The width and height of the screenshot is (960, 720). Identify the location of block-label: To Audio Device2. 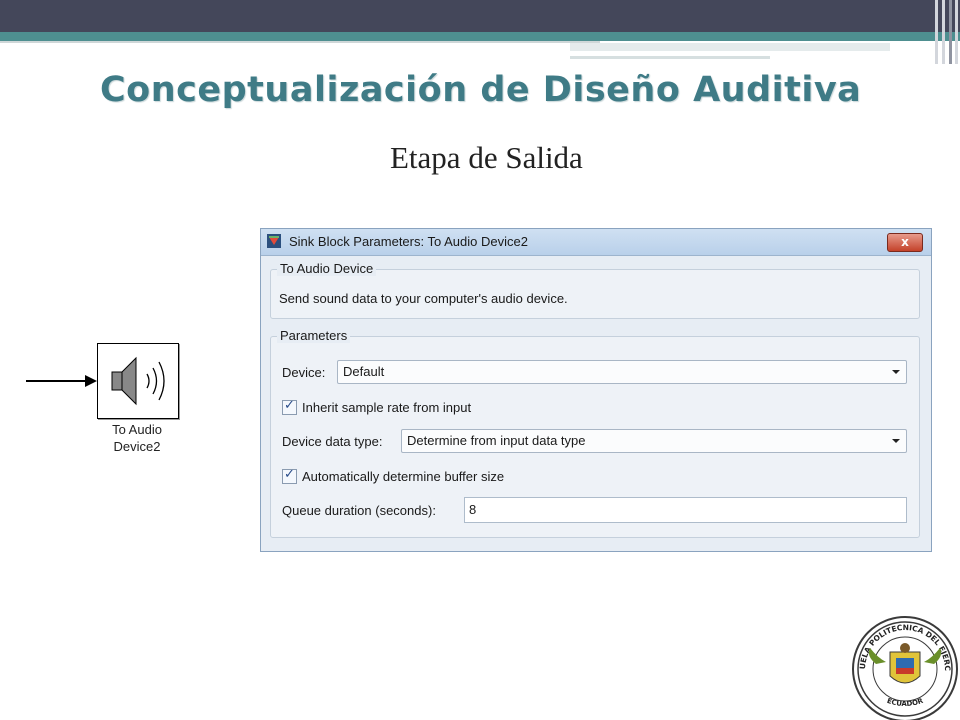
(137, 438).